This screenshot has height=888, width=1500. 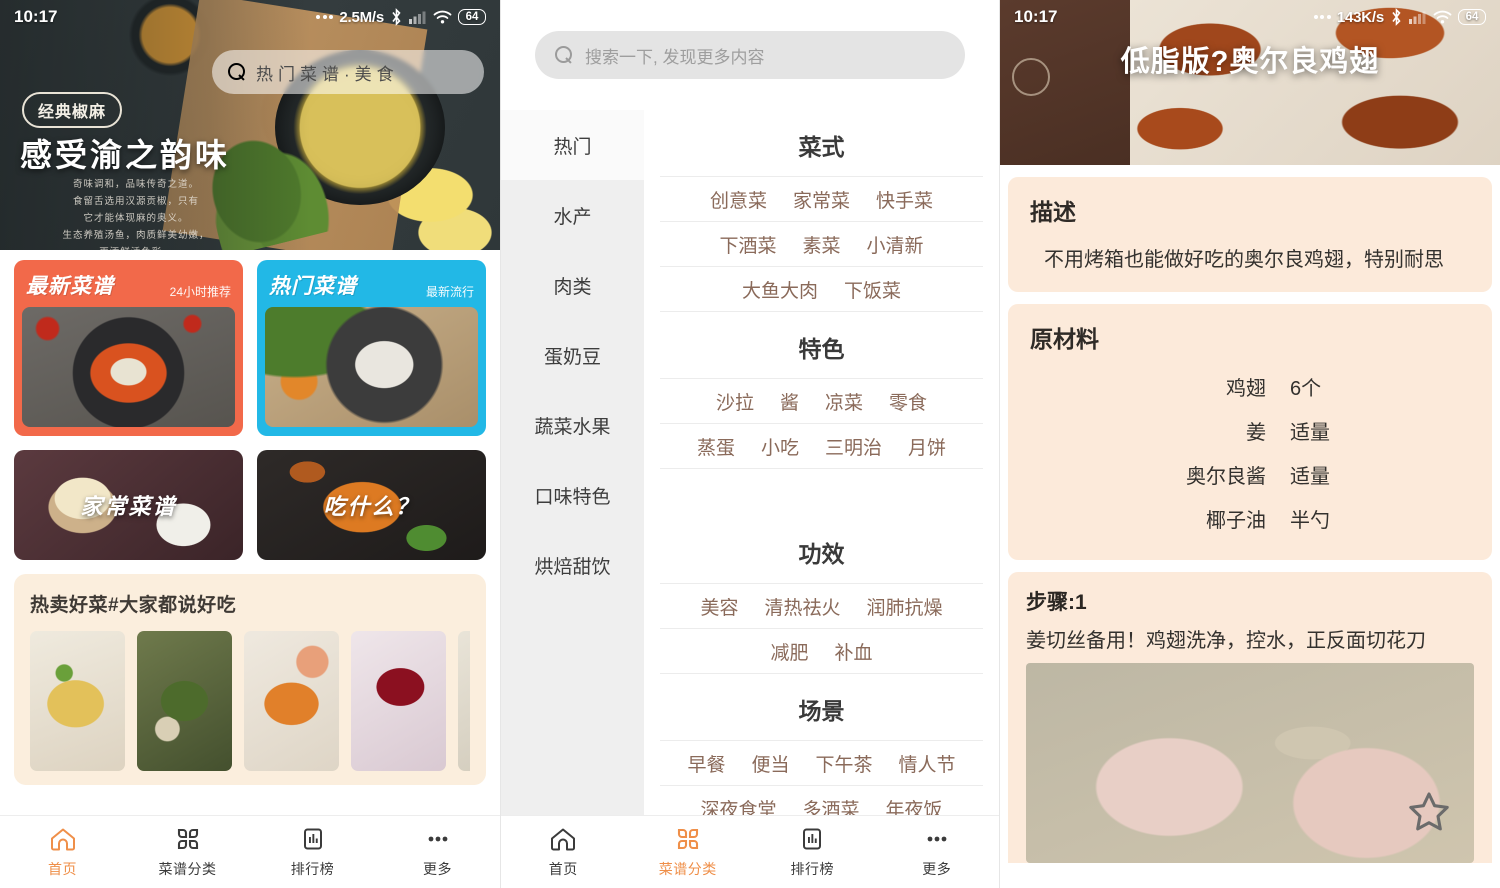 I want to click on tab-label: 首页, so click(x=563, y=868).